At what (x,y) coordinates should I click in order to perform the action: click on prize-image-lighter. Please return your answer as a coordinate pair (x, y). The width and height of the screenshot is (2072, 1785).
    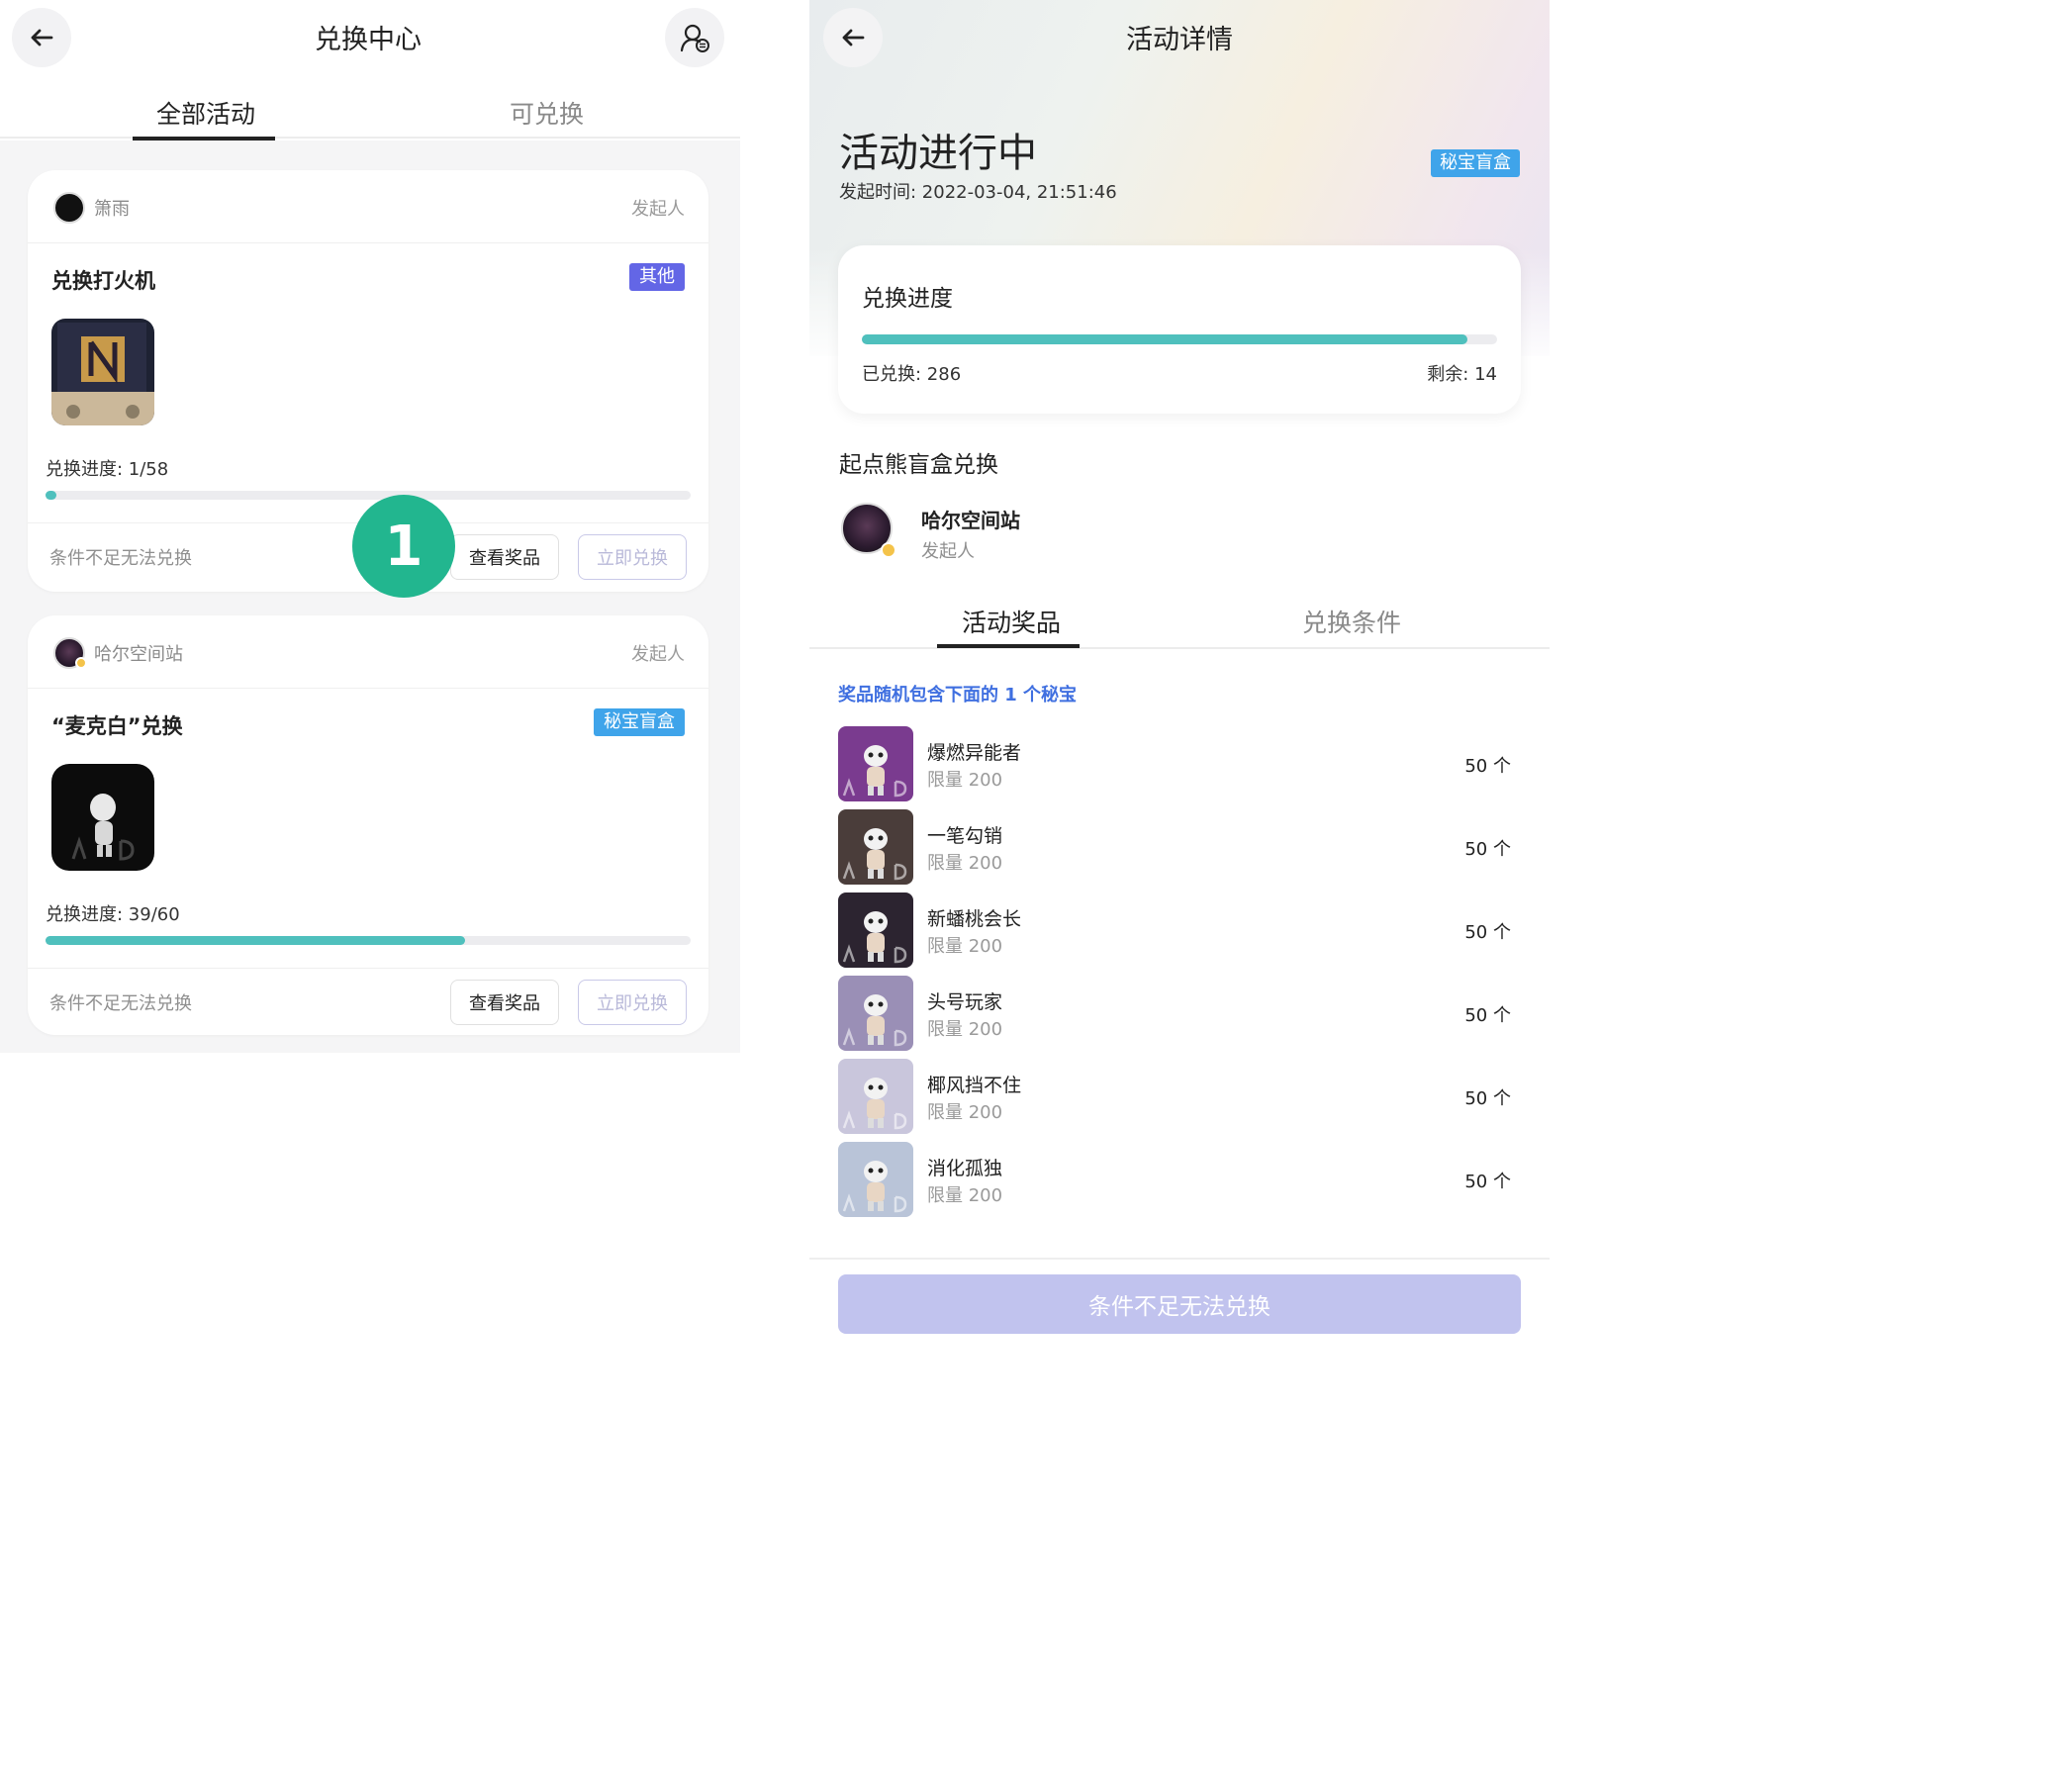
    Looking at the image, I should click on (102, 372).